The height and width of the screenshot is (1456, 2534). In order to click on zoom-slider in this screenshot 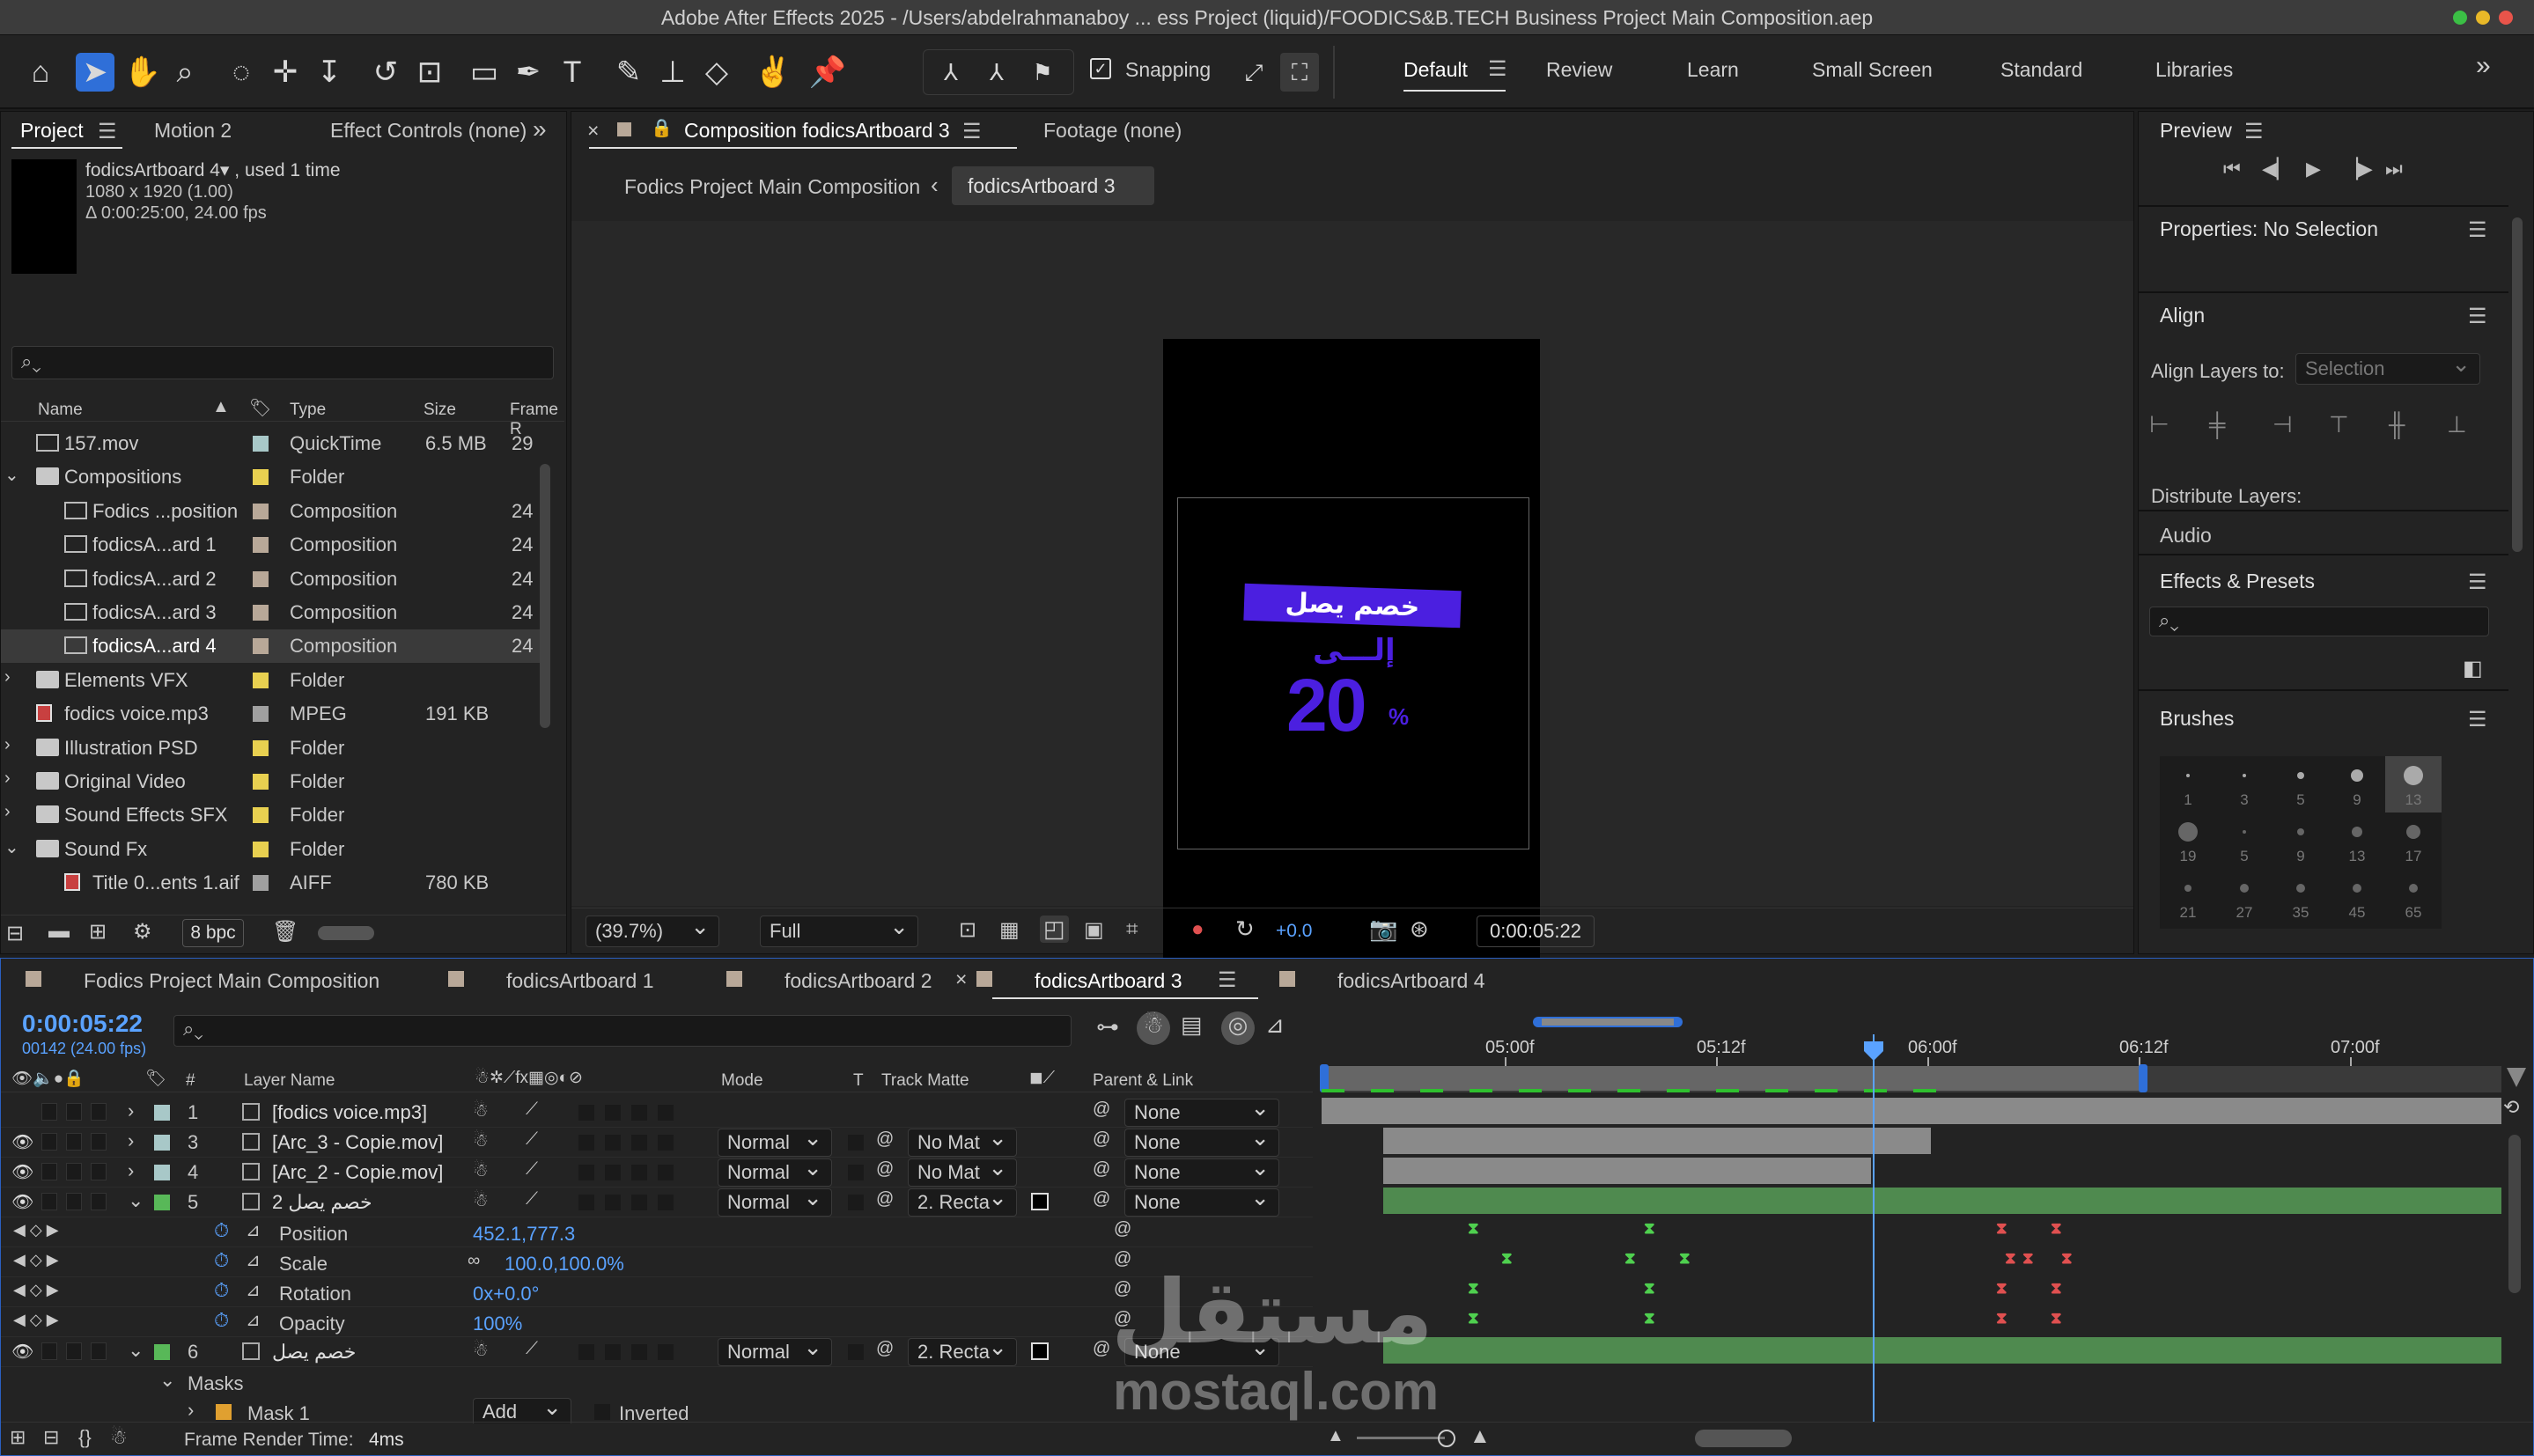, I will do `click(1401, 1438)`.